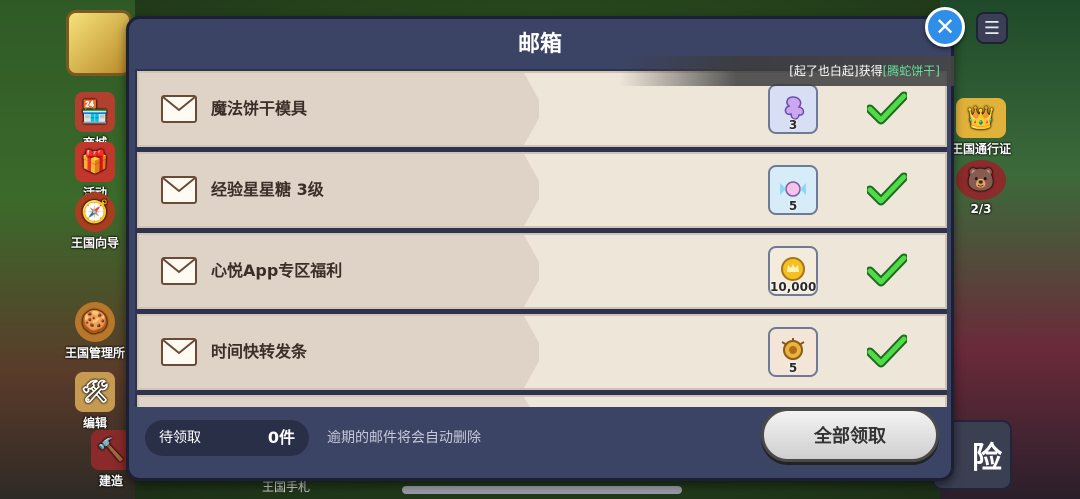  I want to click on claim-all-button: 全部领取, so click(850, 435).